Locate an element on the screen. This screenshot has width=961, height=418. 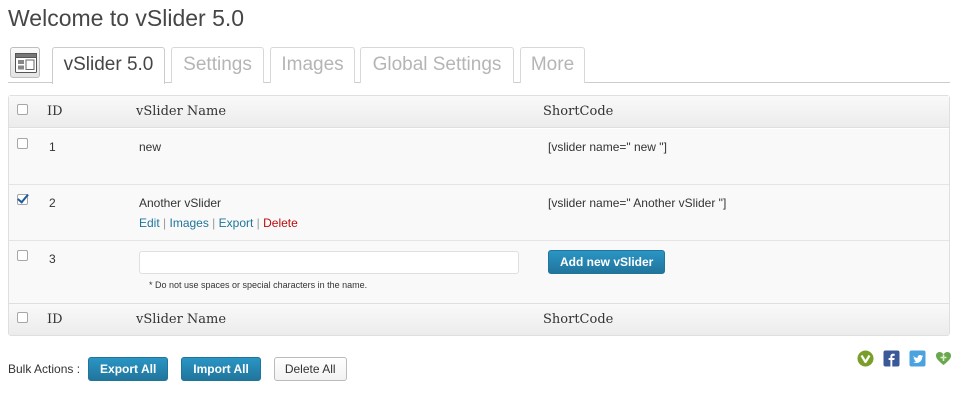
column-header-name: vSlider Name is located at coordinates (338, 112).